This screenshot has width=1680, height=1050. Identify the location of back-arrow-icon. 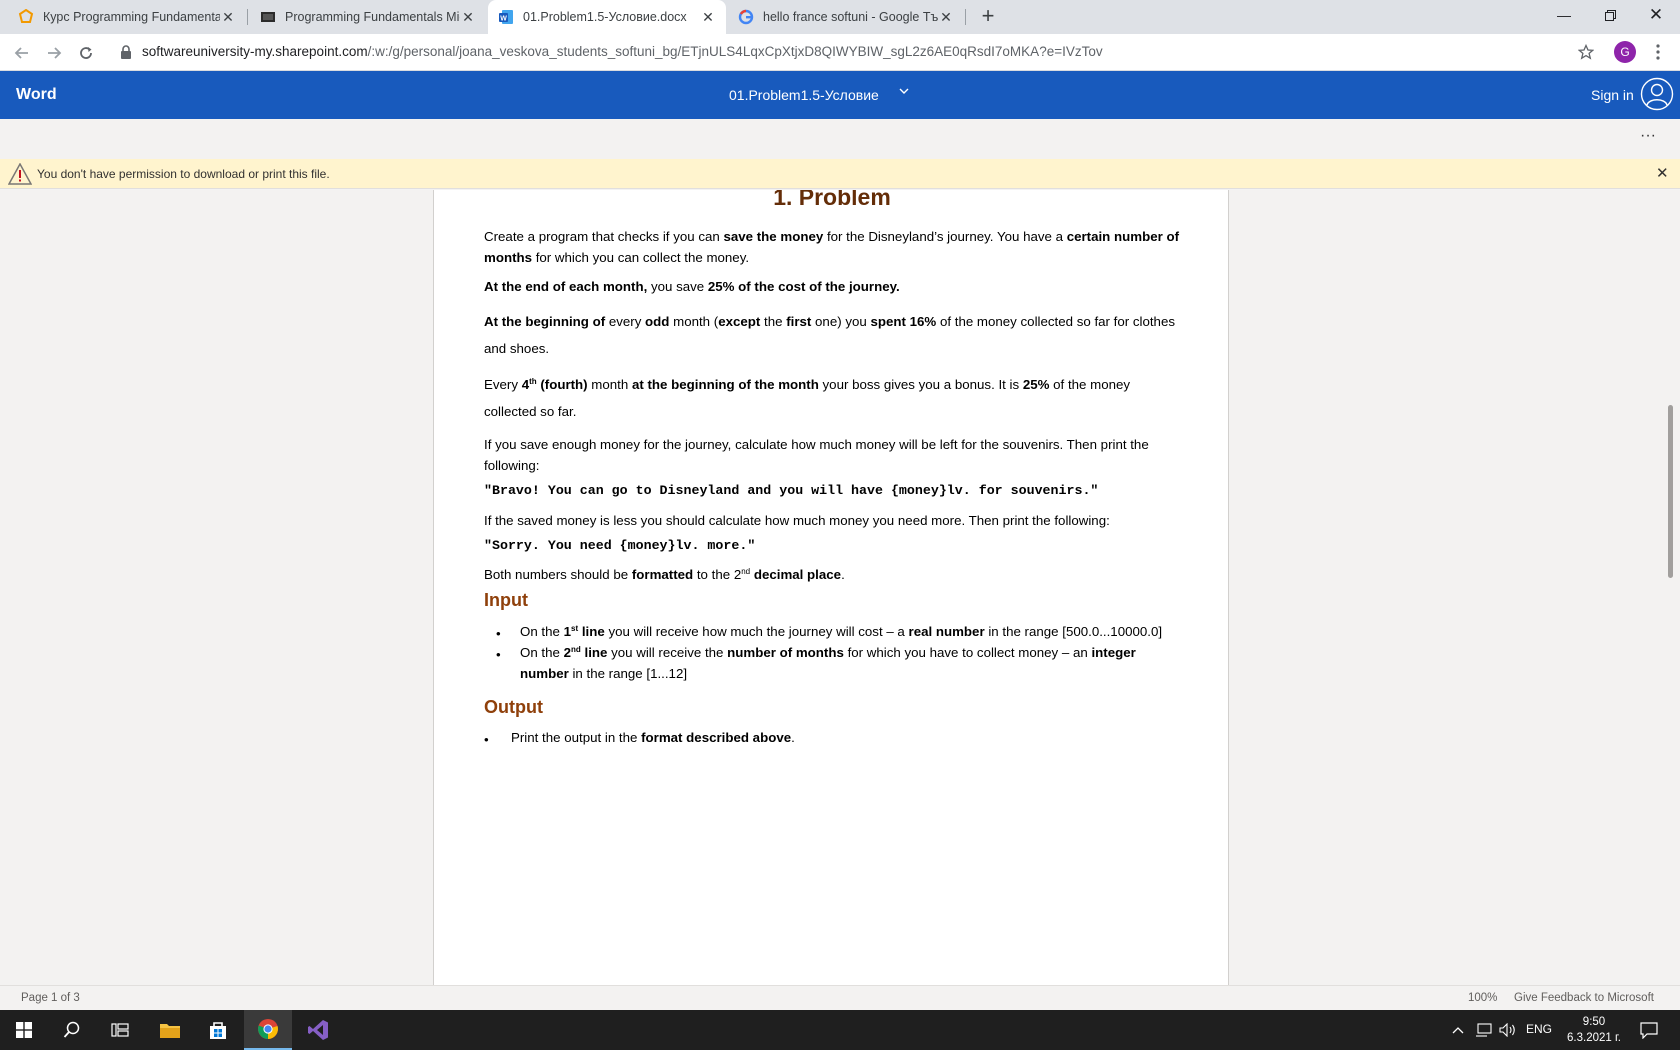
(21, 53).